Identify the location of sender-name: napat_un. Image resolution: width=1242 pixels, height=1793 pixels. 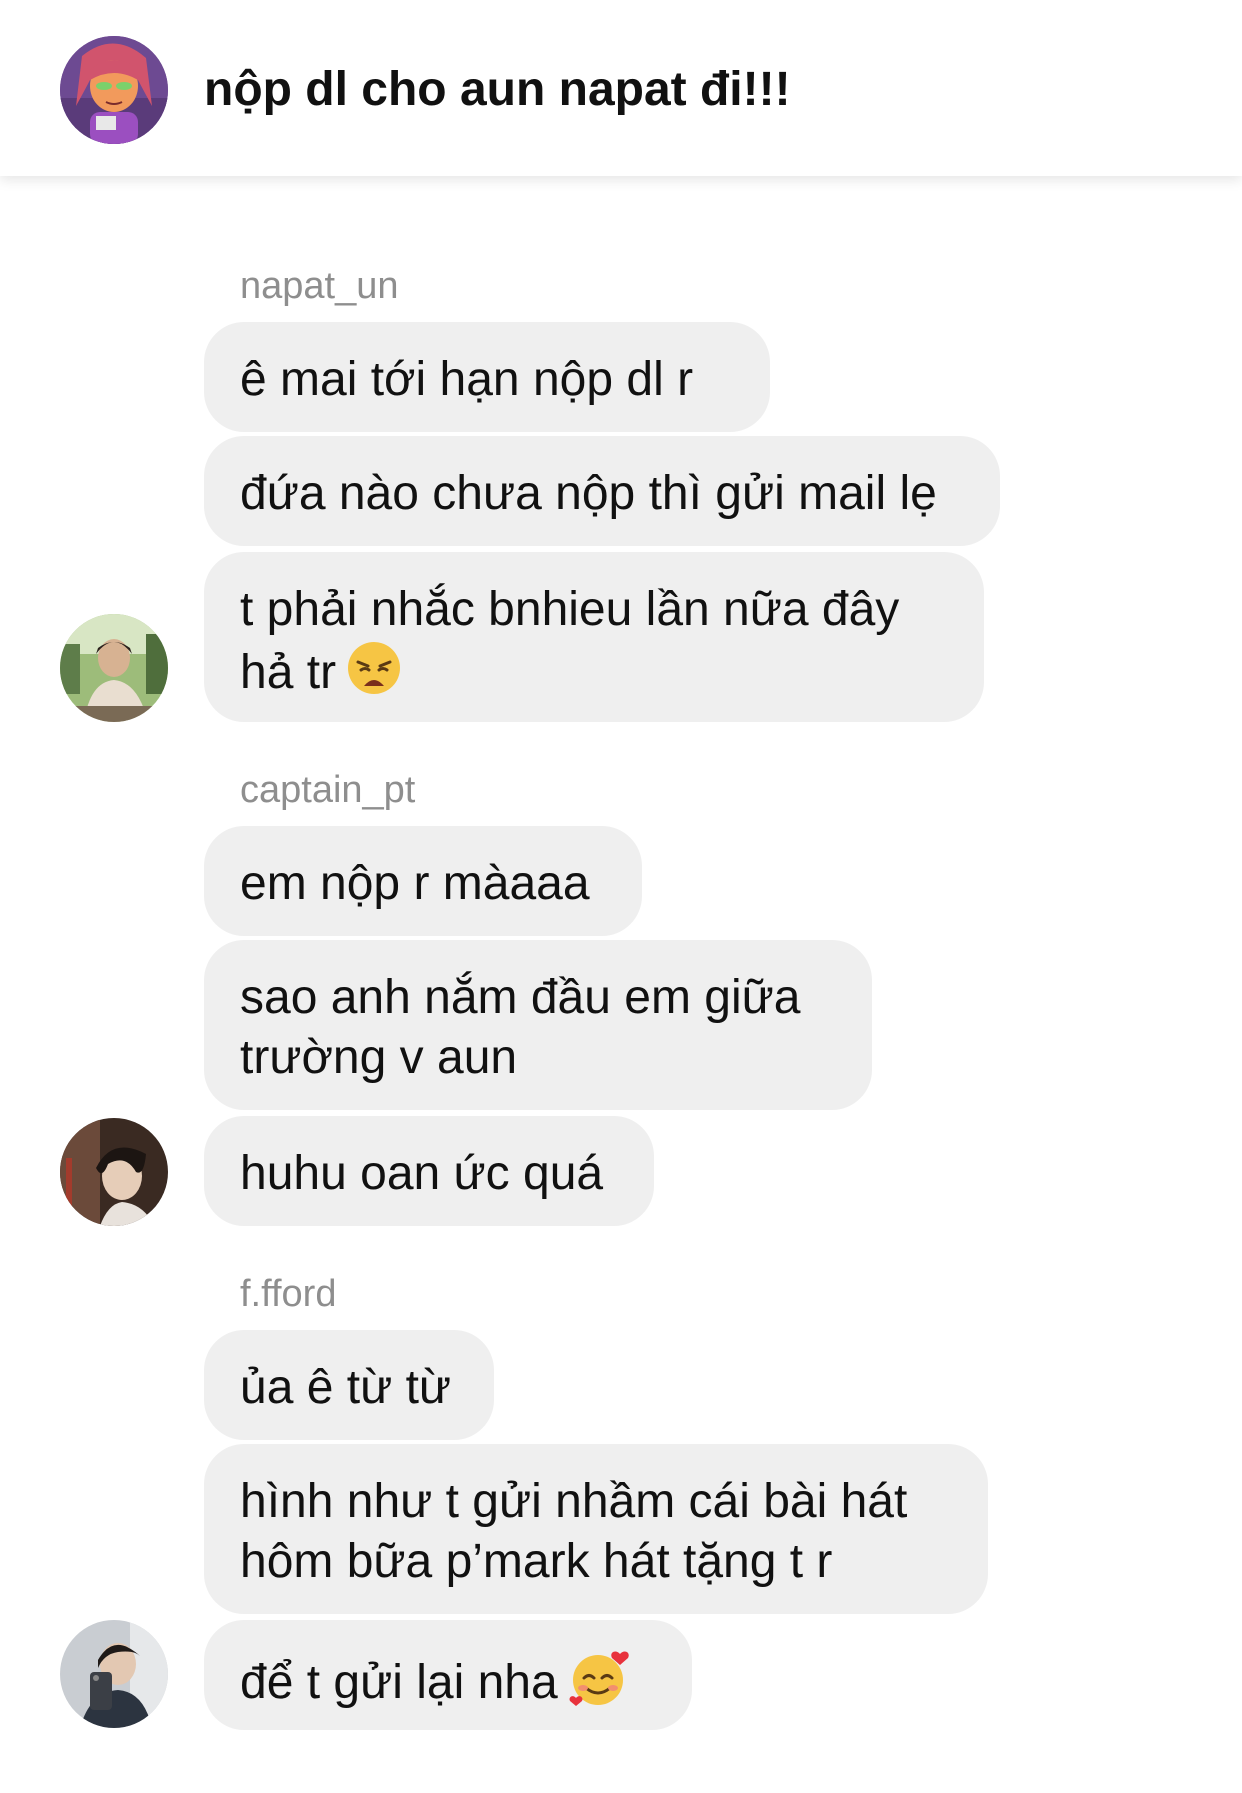
(319, 286).